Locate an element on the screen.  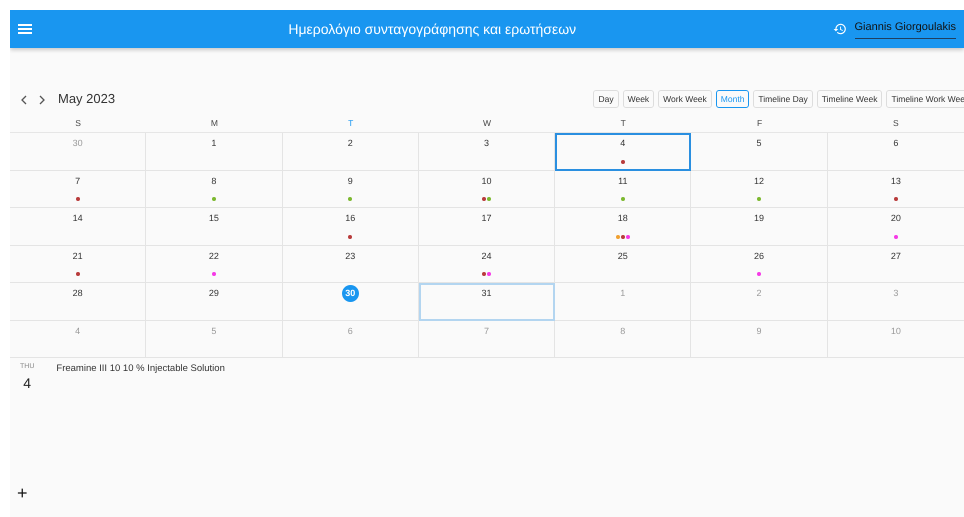
view-tab: Timeline Day is located at coordinates (783, 99).